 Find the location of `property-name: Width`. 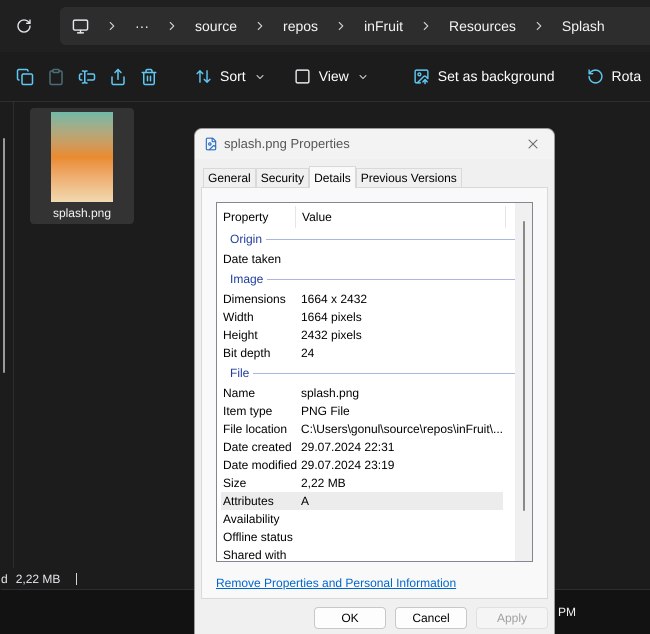

property-name: Width is located at coordinates (239, 317).